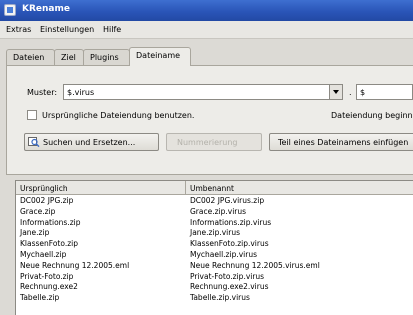  I want to click on menu-bar: Extras Einstellungen Hilfe, so click(206, 30).